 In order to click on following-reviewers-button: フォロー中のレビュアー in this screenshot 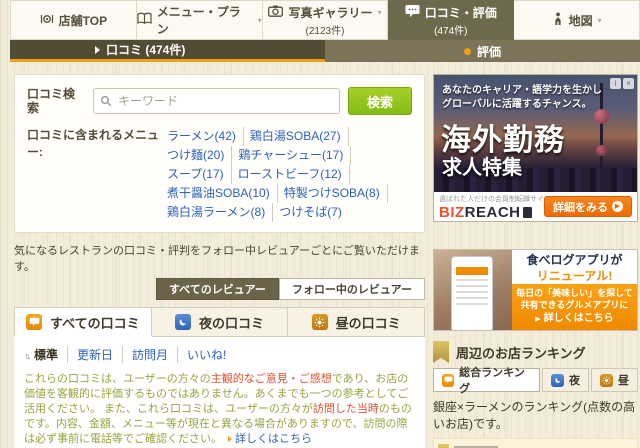, I will do `click(351, 289)`.